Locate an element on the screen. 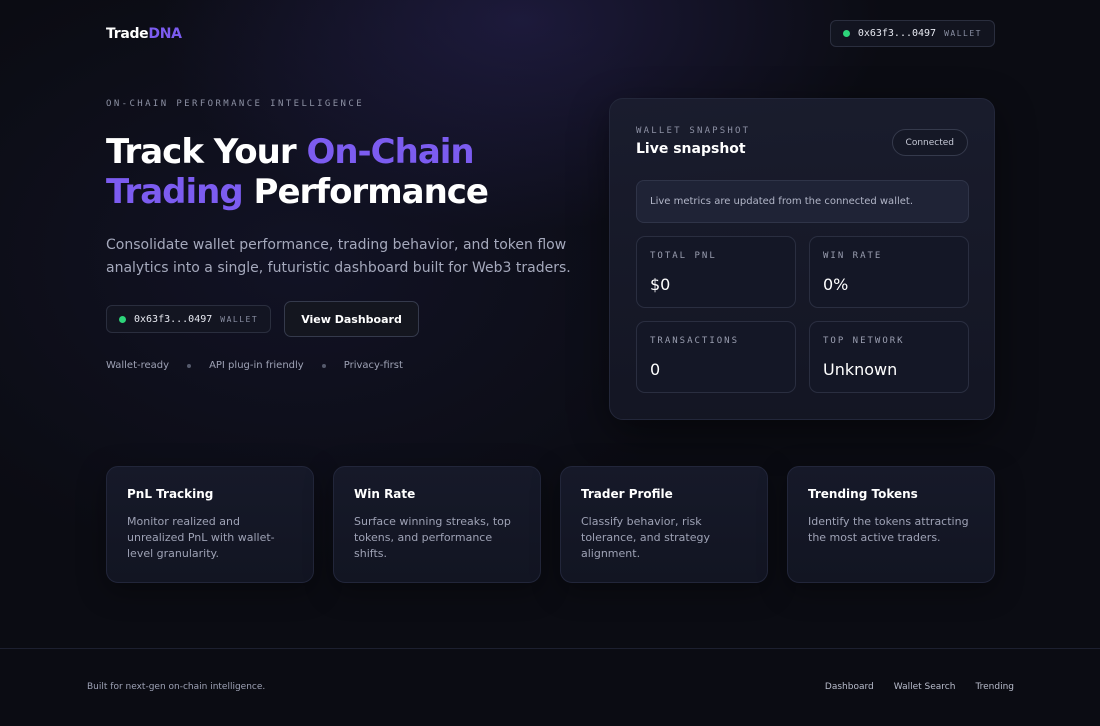 The width and height of the screenshot is (1100, 726). snapshot-title: Live snapshot is located at coordinates (691, 149).